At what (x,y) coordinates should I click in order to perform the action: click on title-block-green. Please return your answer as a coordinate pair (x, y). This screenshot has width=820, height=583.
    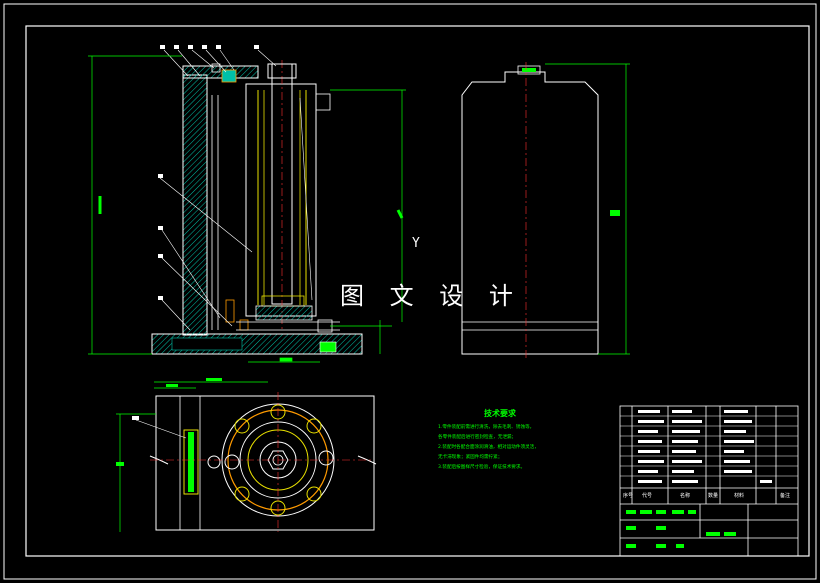
    Looking at the image, I should click on (681, 529).